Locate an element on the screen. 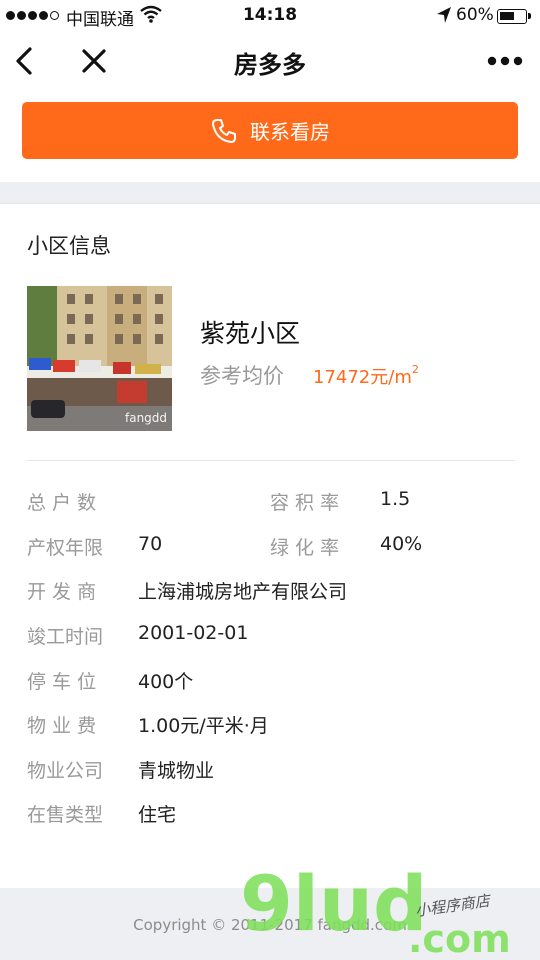  sale-type-label: 在售类型 is located at coordinates (65, 815).